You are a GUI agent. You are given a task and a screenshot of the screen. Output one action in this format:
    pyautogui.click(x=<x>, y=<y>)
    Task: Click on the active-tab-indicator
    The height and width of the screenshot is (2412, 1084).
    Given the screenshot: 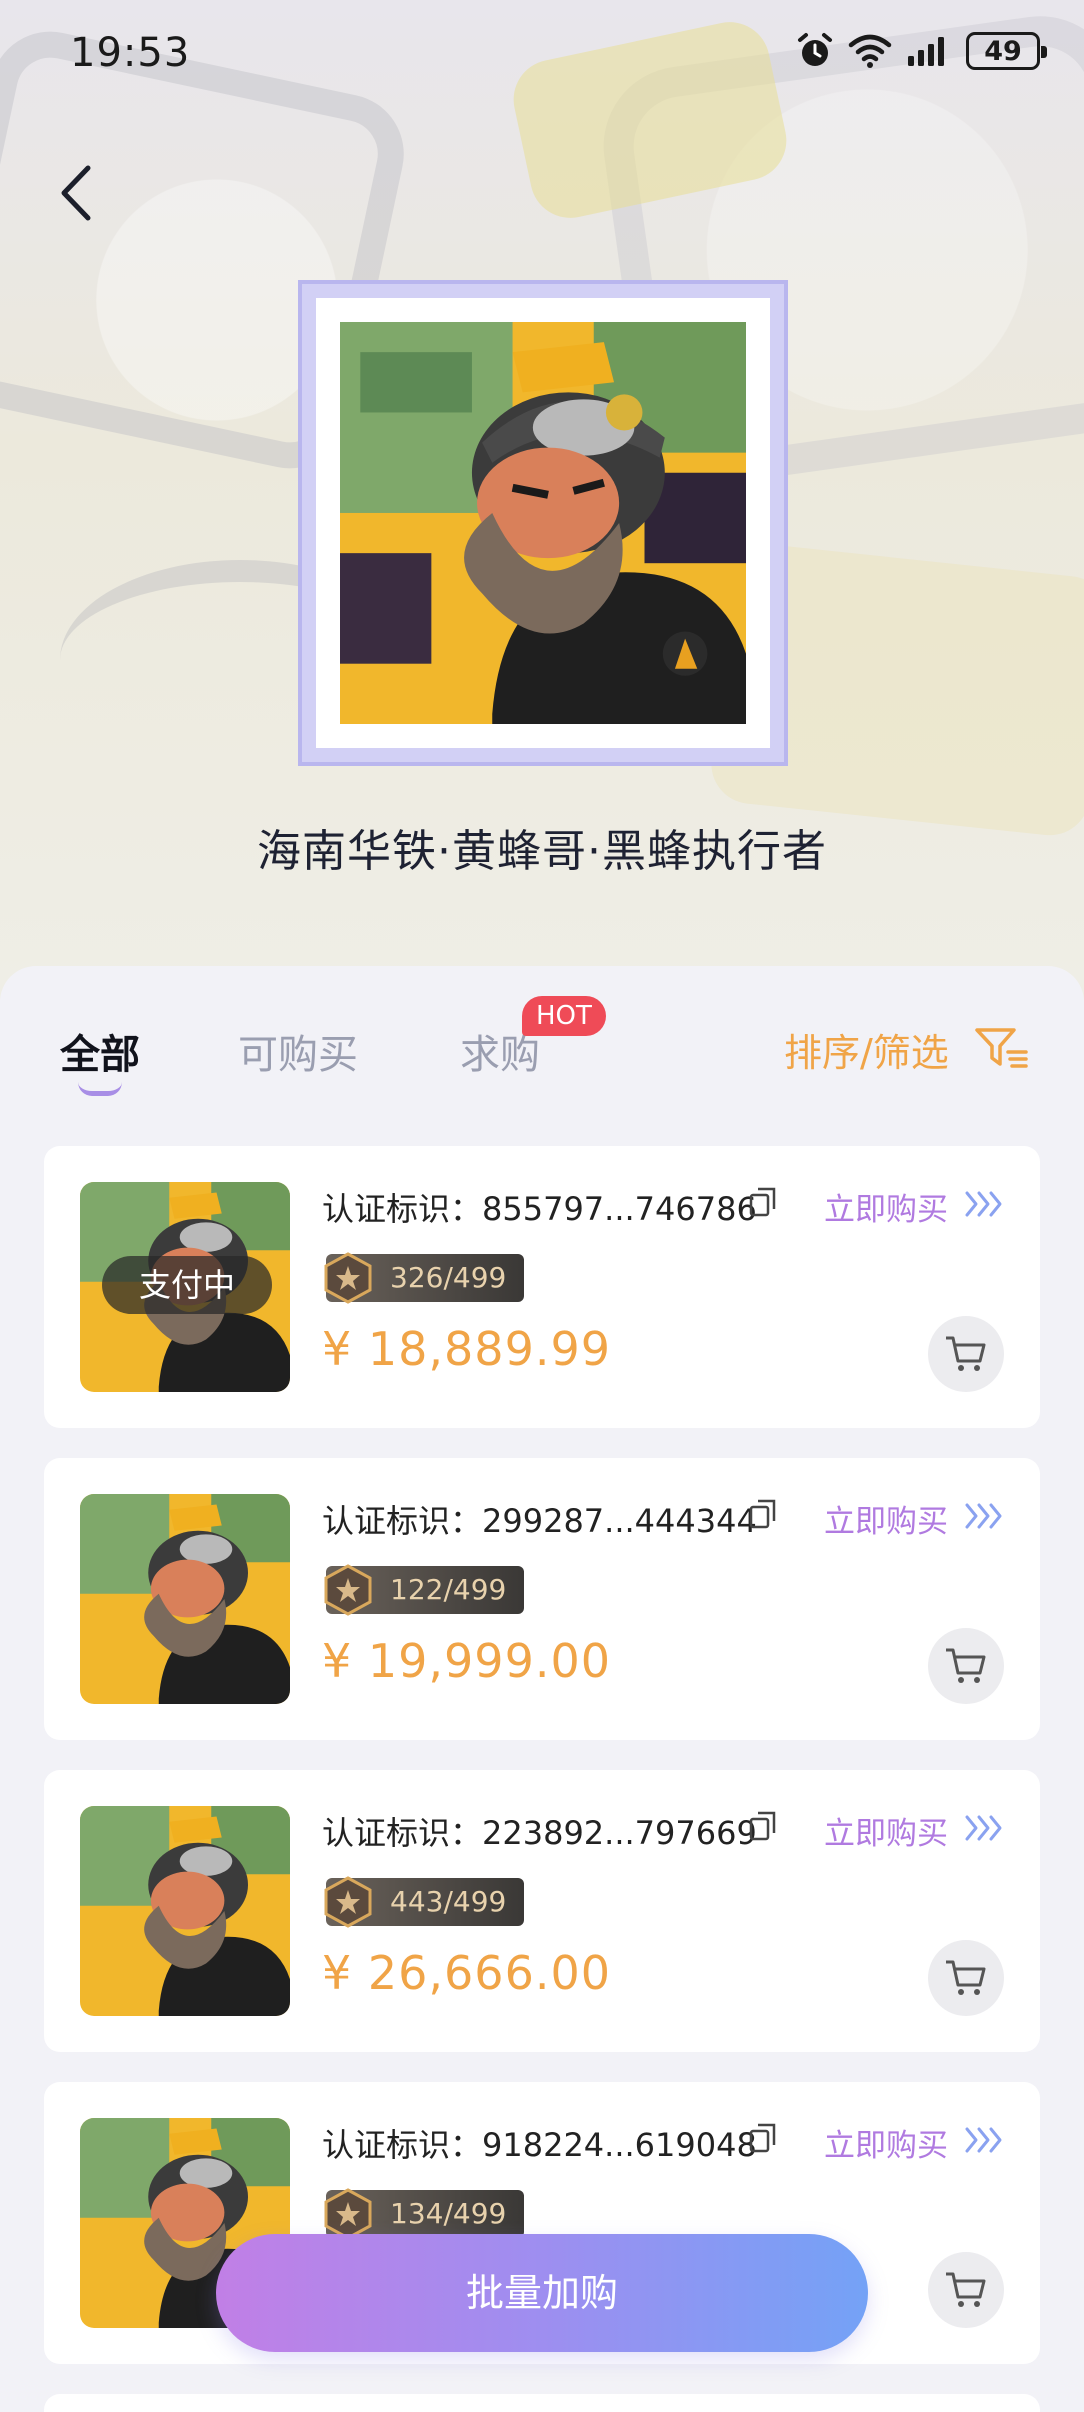 What is the action you would take?
    pyautogui.click(x=100, y=1089)
    